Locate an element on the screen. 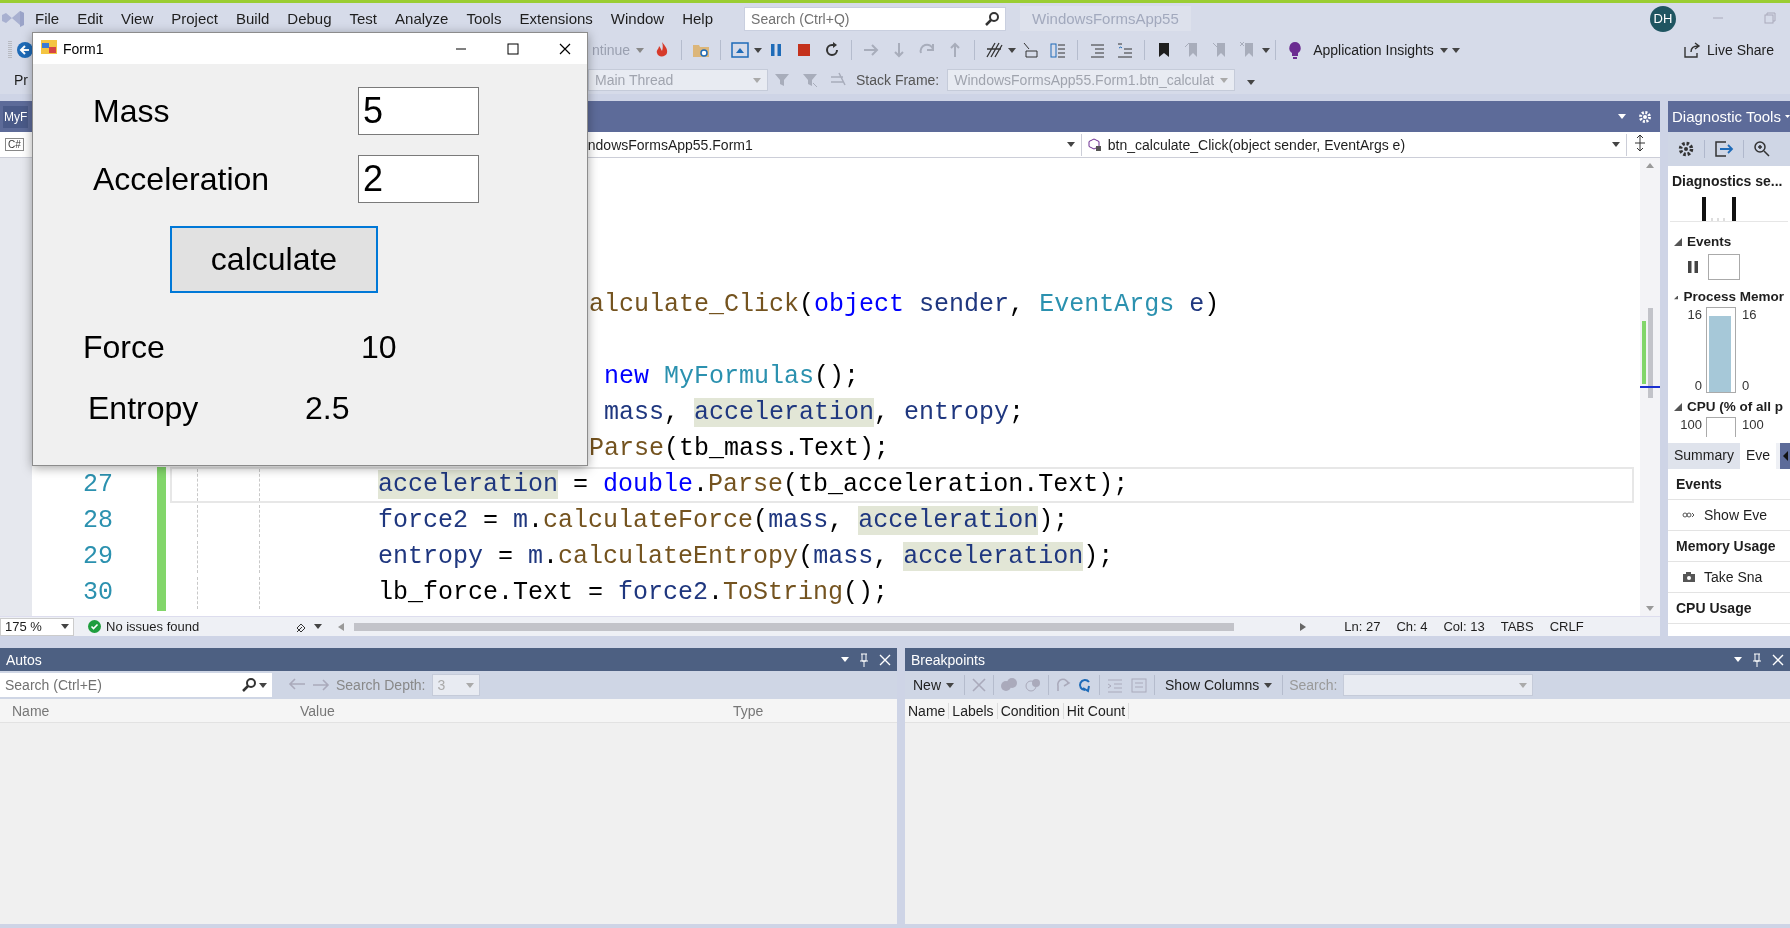 The width and height of the screenshot is (1790, 928). menu-item: View is located at coordinates (137, 18).